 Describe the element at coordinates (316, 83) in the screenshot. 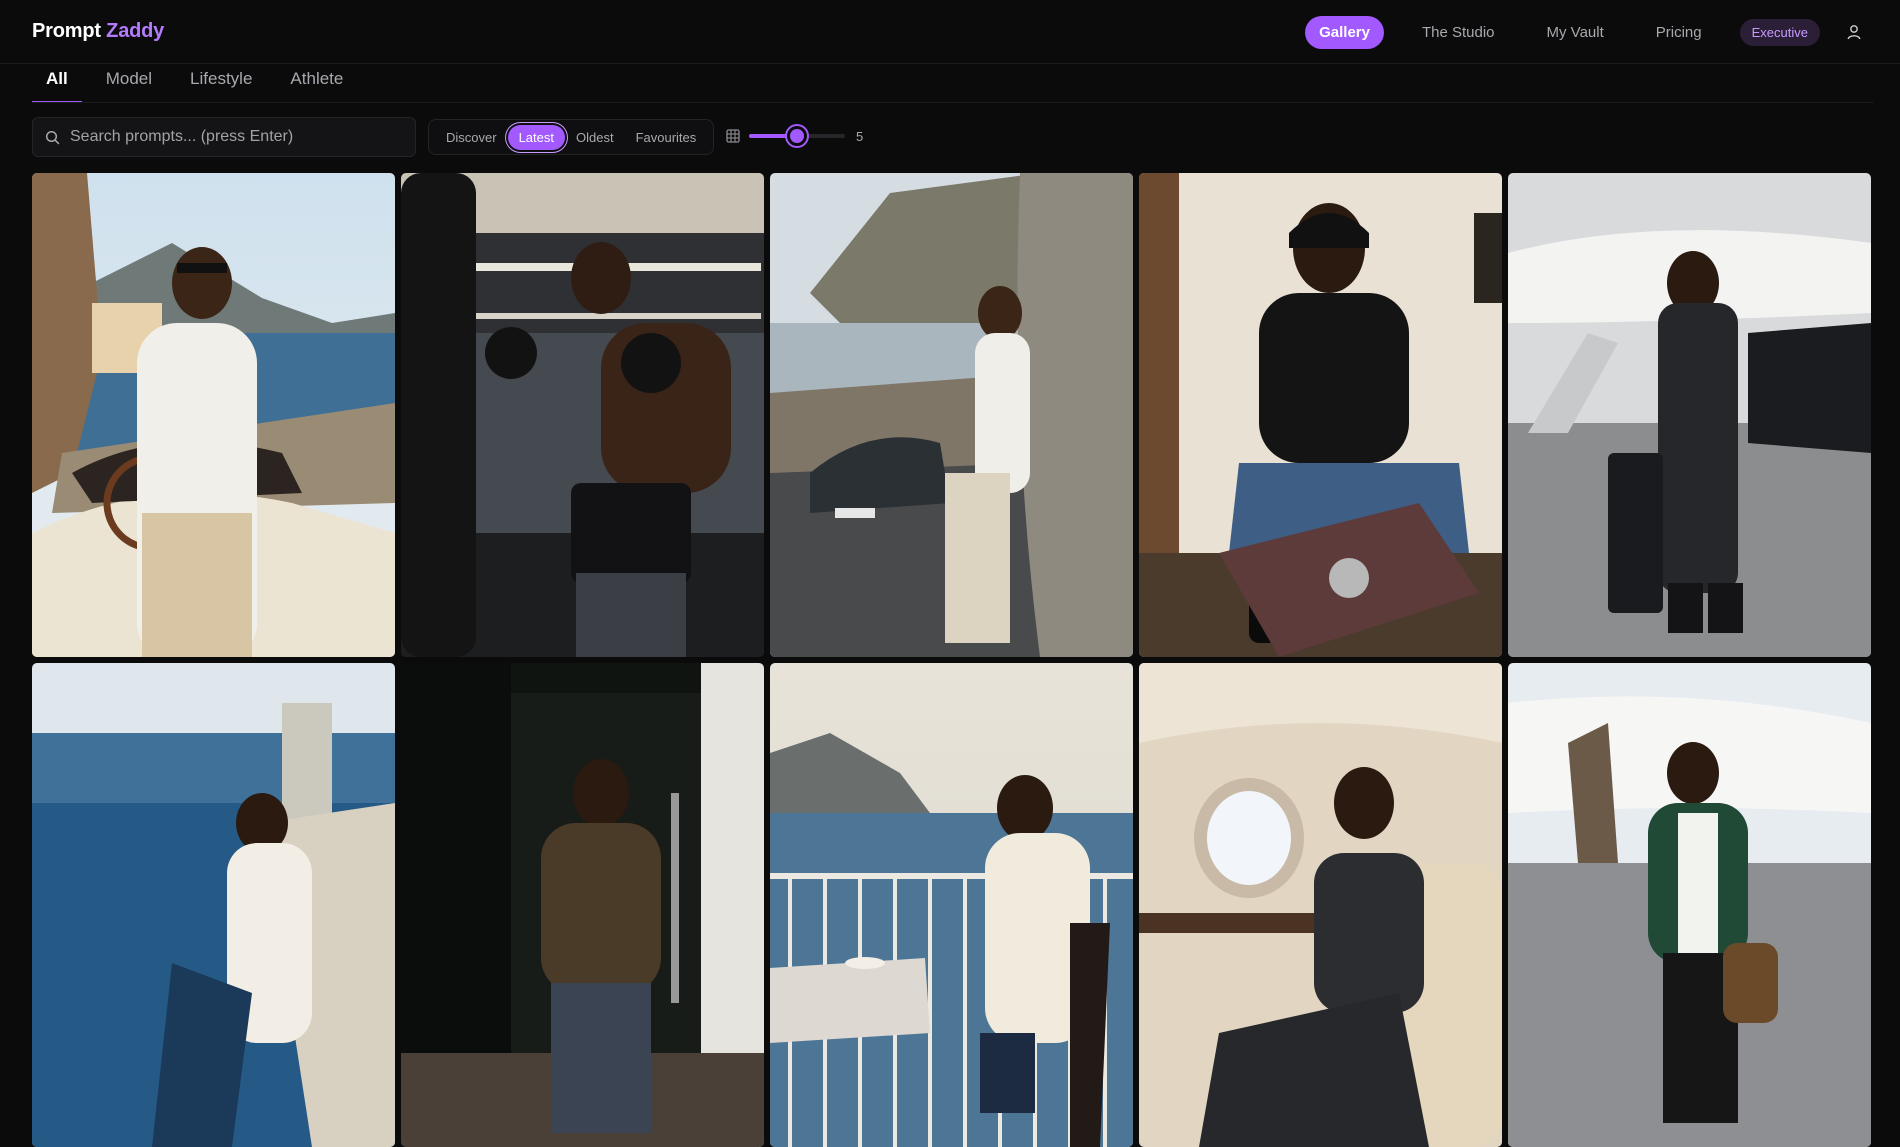

I see `tab-athlete: Athlete` at that location.